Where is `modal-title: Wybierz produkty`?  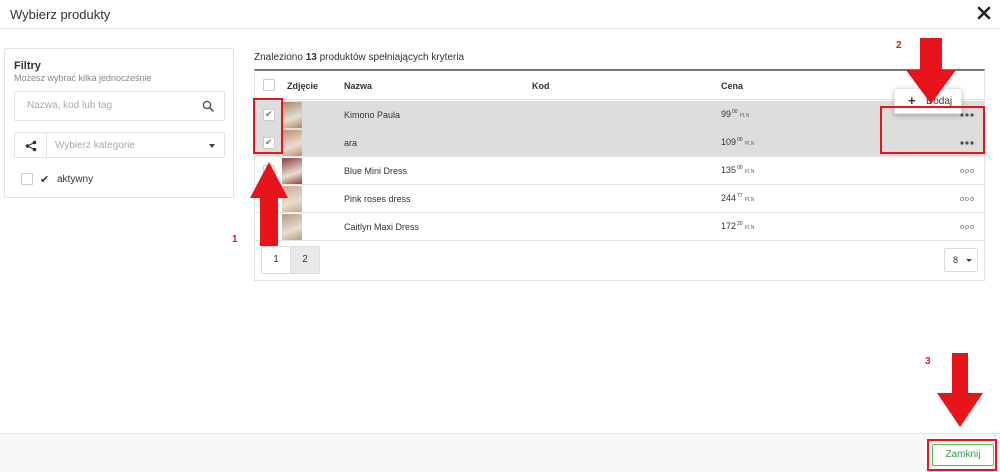 modal-title: Wybierz produkty is located at coordinates (60, 14).